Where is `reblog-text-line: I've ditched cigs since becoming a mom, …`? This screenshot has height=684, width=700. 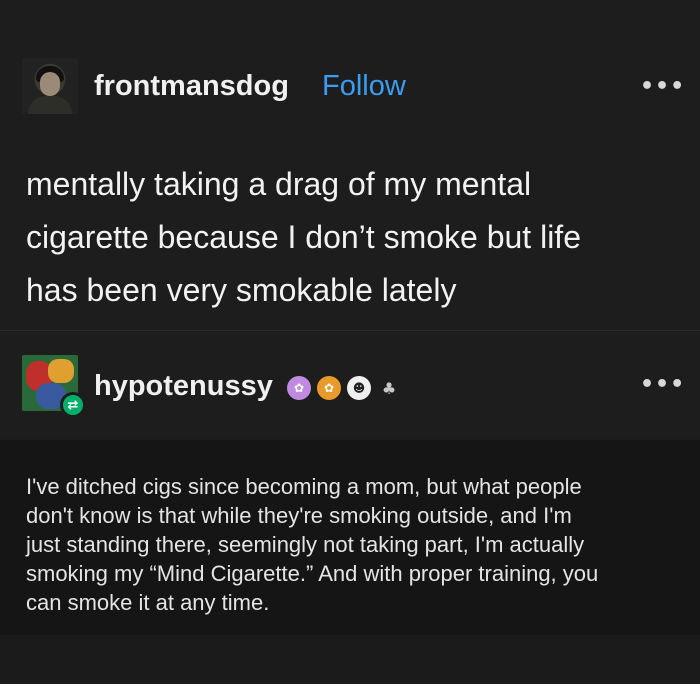 reblog-text-line: I've ditched cigs since becoming a mom, … is located at coordinates (304, 486).